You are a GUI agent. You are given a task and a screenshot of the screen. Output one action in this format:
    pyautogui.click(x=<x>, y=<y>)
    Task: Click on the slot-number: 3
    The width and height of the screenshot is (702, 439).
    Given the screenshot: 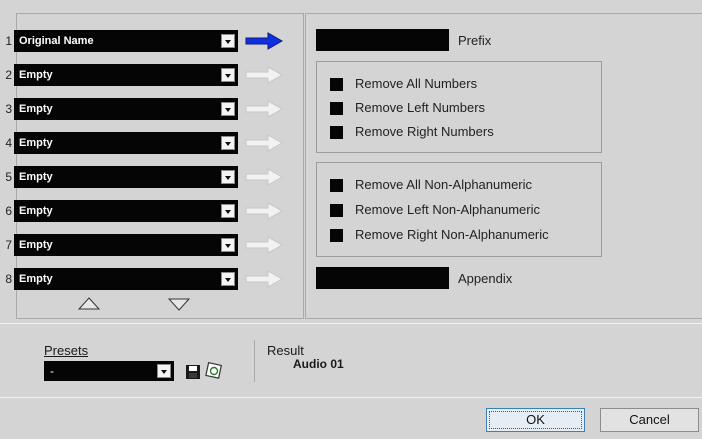 What is the action you would take?
    pyautogui.click(x=8, y=109)
    